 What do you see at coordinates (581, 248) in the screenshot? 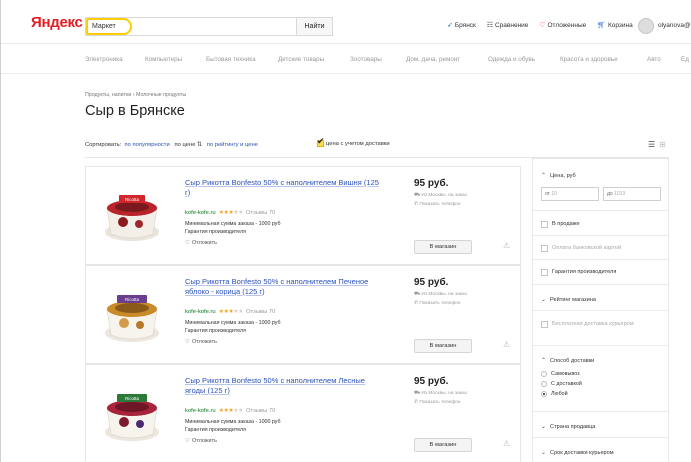
I see `filter-bank-card: Оплата банковской картой` at bounding box center [581, 248].